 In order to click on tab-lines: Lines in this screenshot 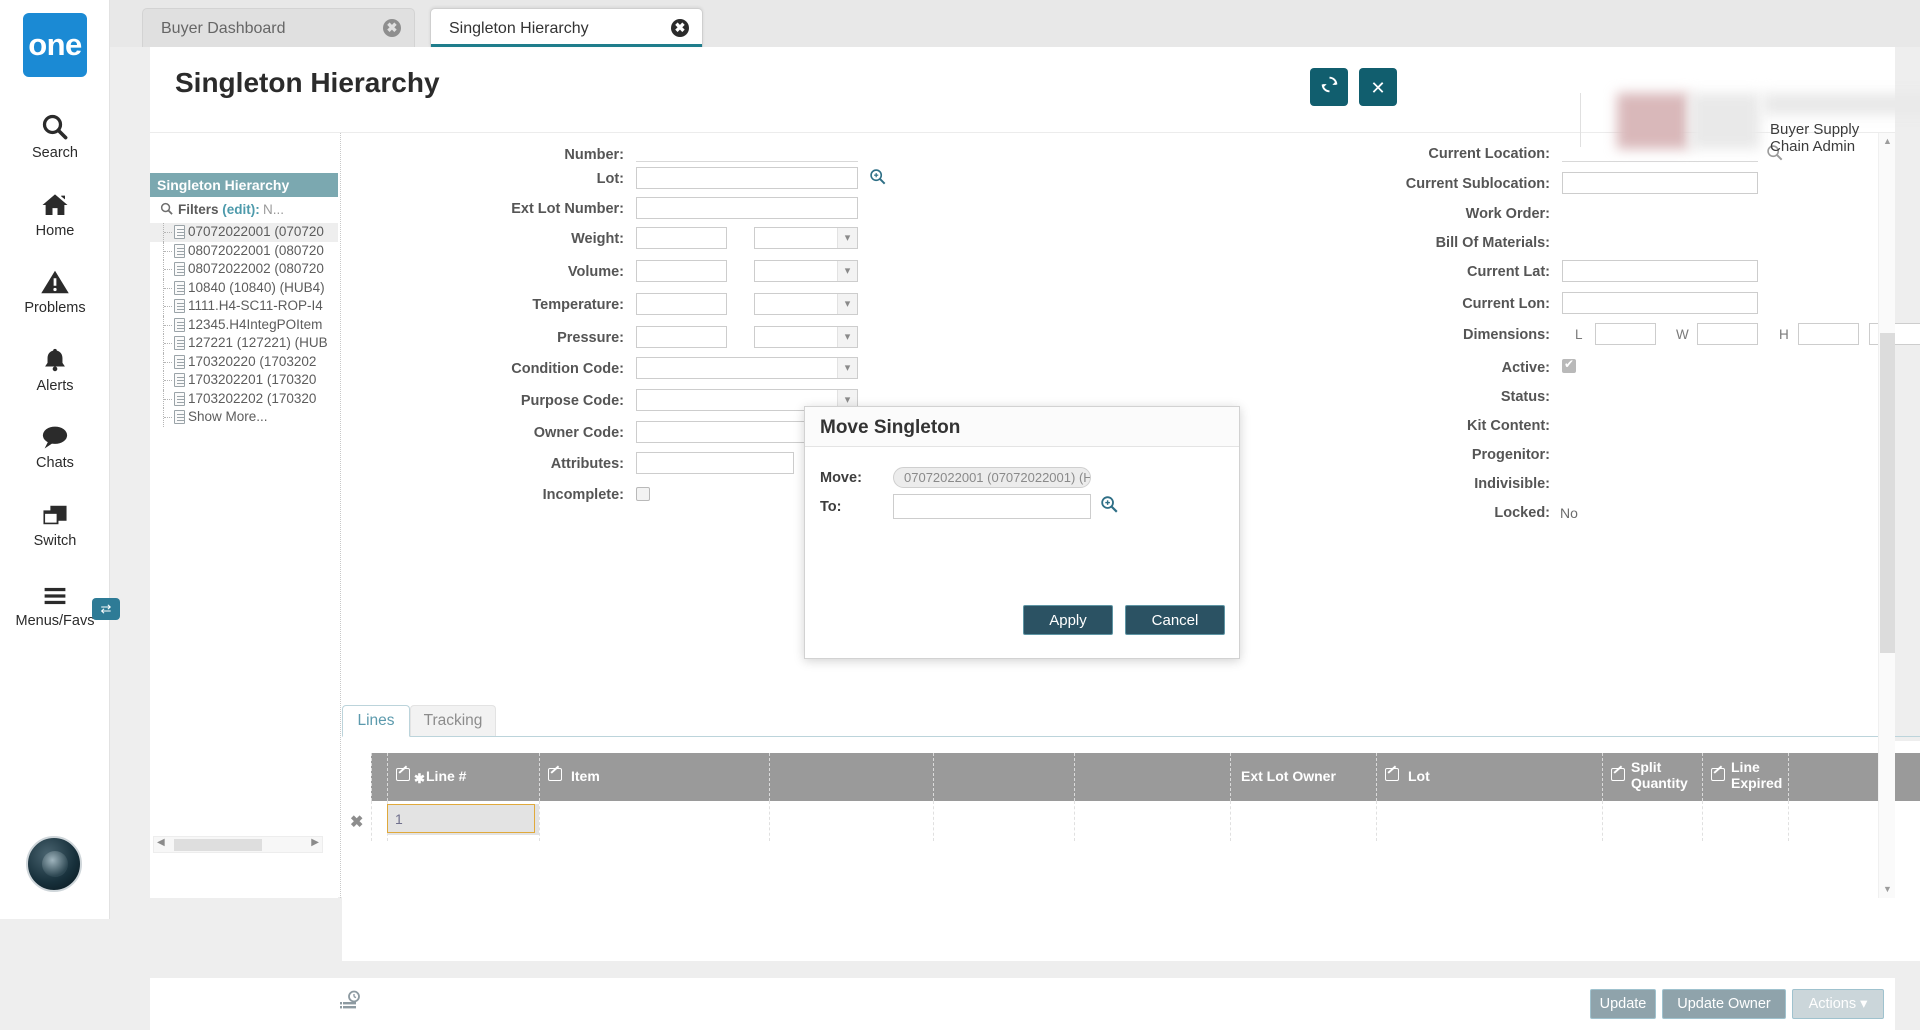, I will do `click(376, 721)`.